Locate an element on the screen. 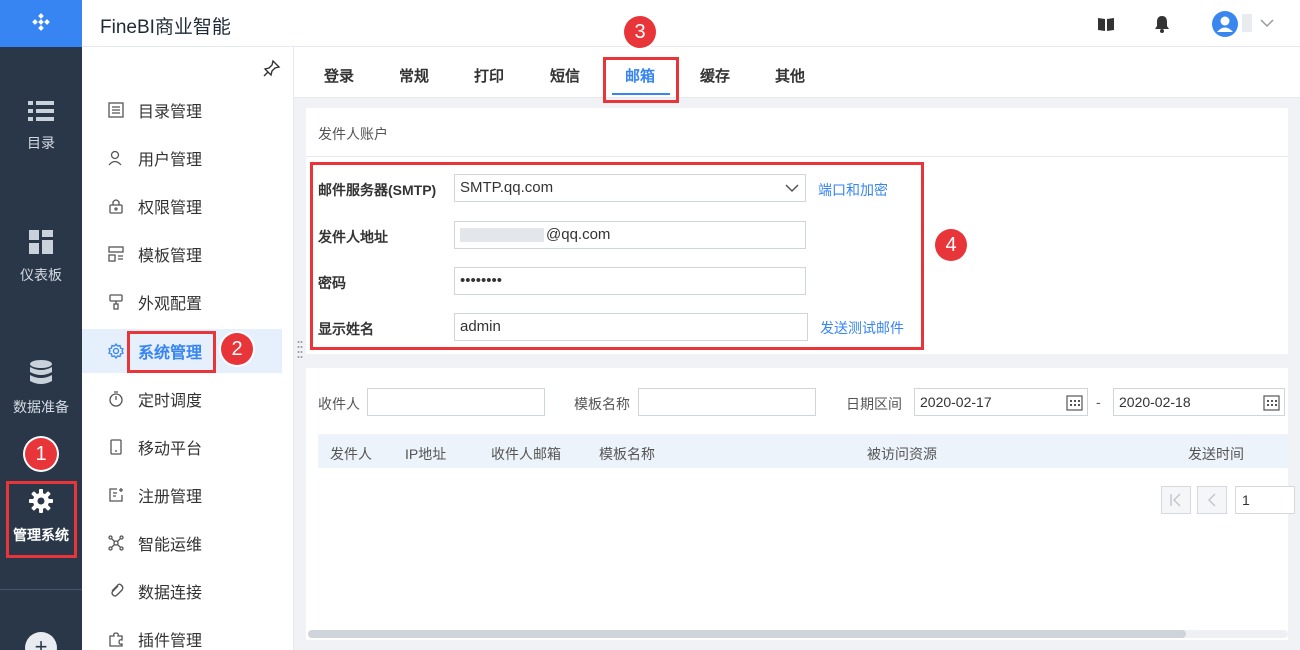  recipient-input is located at coordinates (456, 402).